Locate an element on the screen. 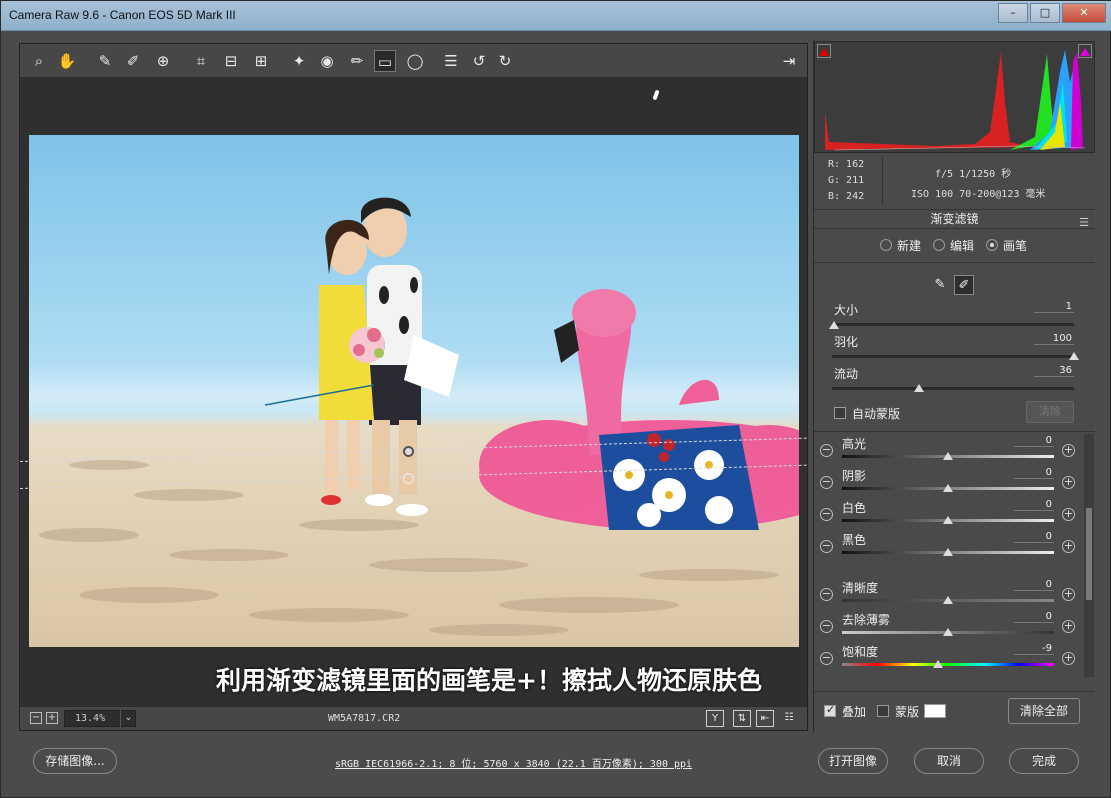 The width and height of the screenshot is (1111, 798). shadows-value: 0 is located at coordinates (1034, 473).